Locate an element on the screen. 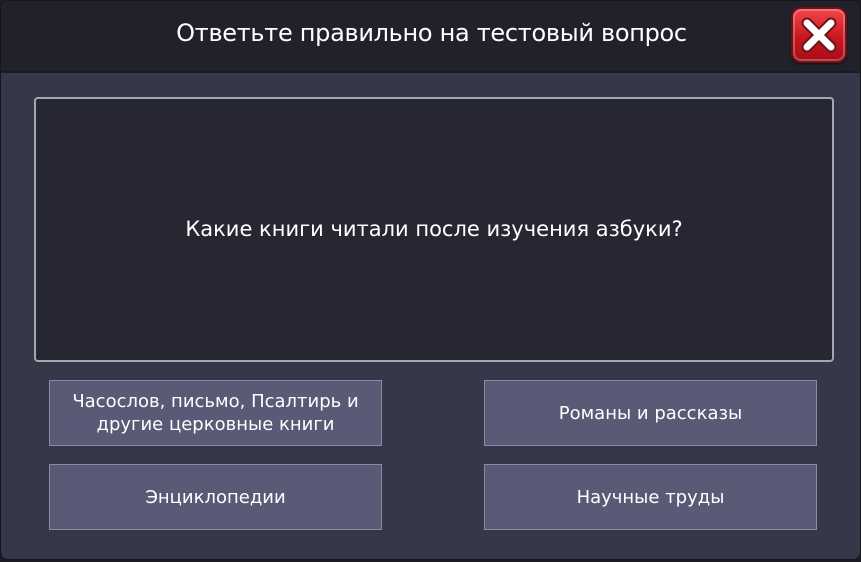 The image size is (861, 562). answer-button-2: Романы и рассказы is located at coordinates (650, 413).